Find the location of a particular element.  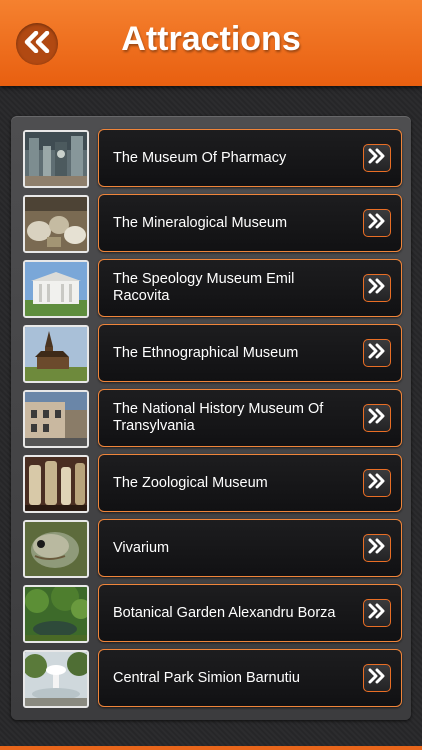

item-label: The Zoological Museum is located at coordinates (190, 482).